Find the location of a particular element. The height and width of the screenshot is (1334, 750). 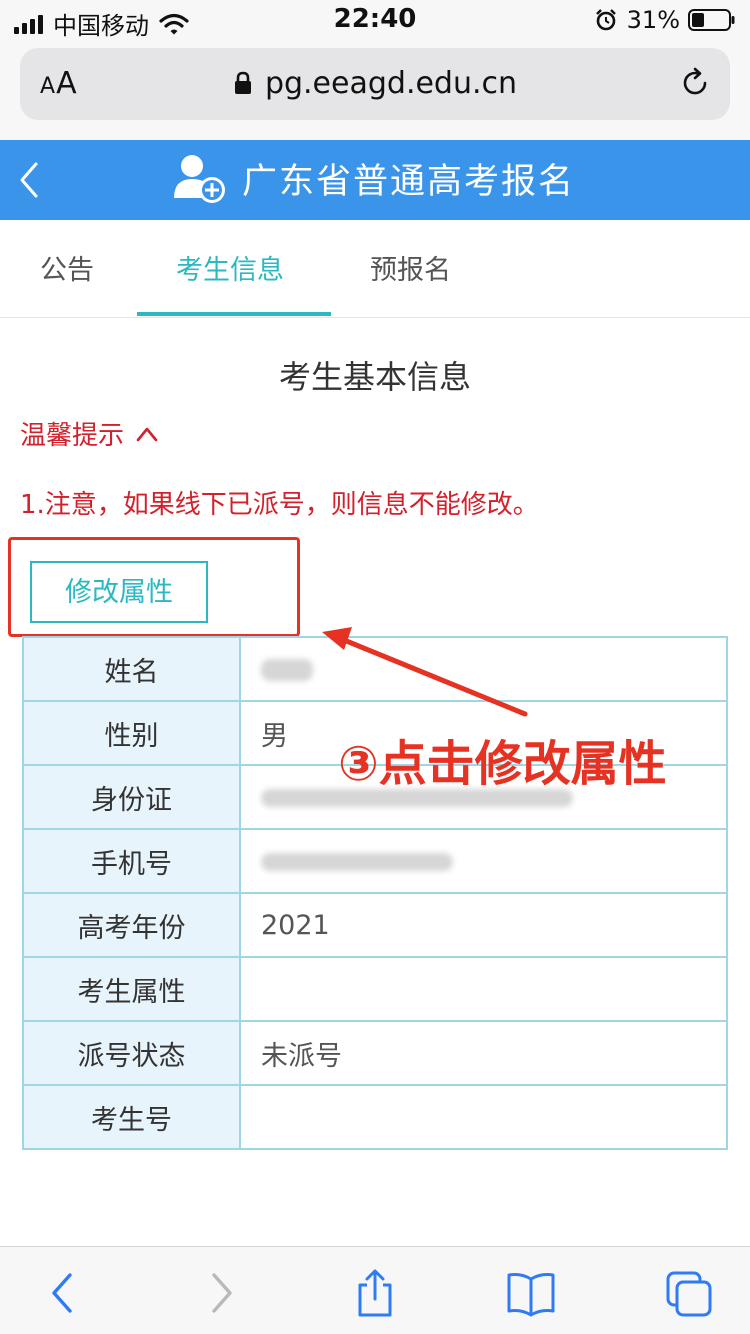

back-chevron-icon is located at coordinates (29, 180).